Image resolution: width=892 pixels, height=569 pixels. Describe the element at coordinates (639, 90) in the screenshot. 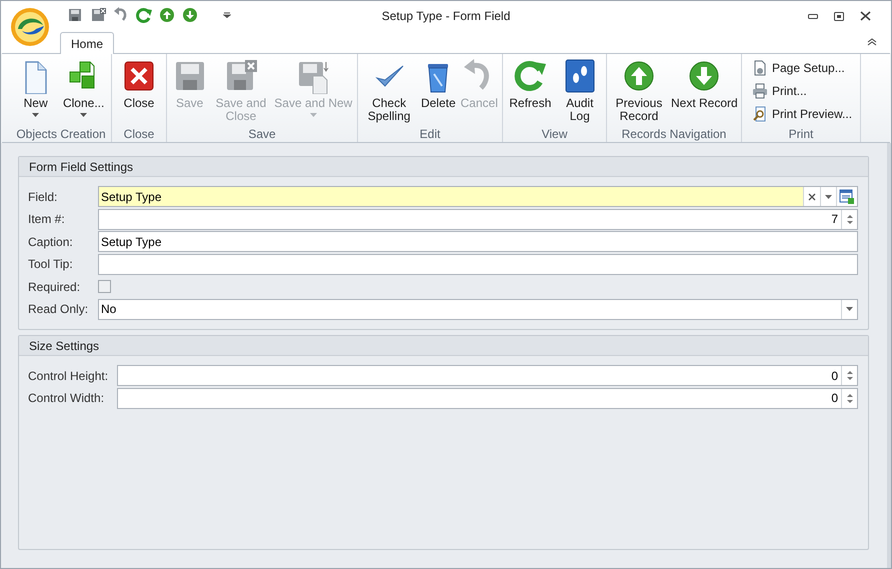

I see `ribbon-button: Previous Record` at that location.